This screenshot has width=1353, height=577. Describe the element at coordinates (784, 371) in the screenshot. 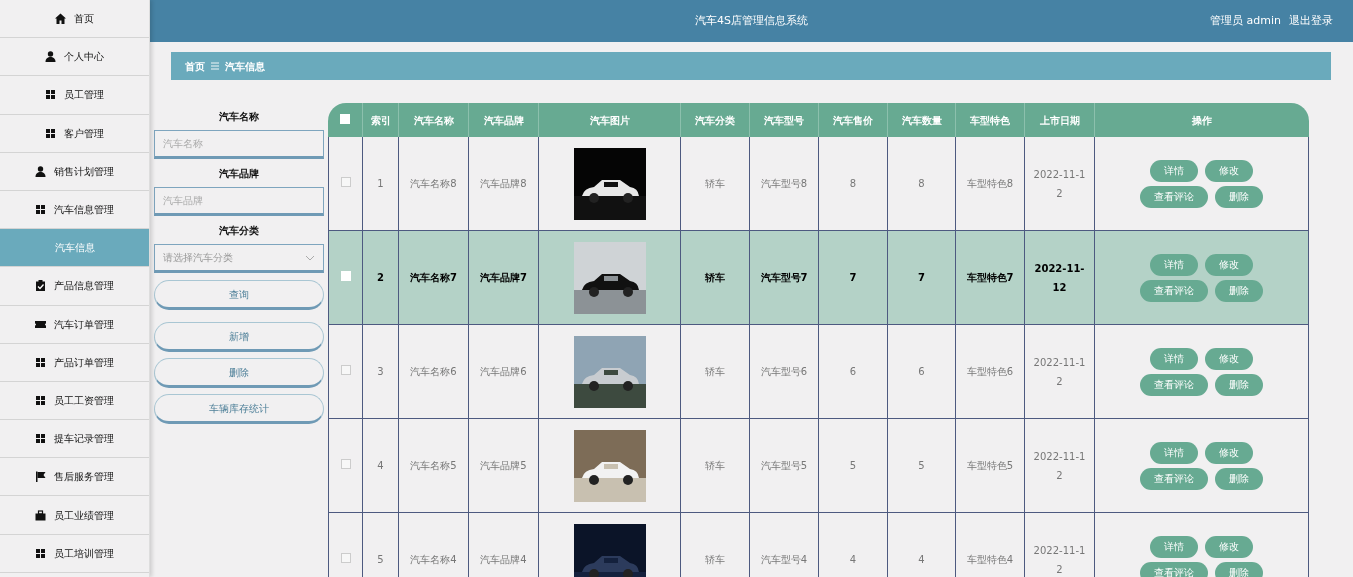

I see `table-cell: 汽车型号6` at that location.